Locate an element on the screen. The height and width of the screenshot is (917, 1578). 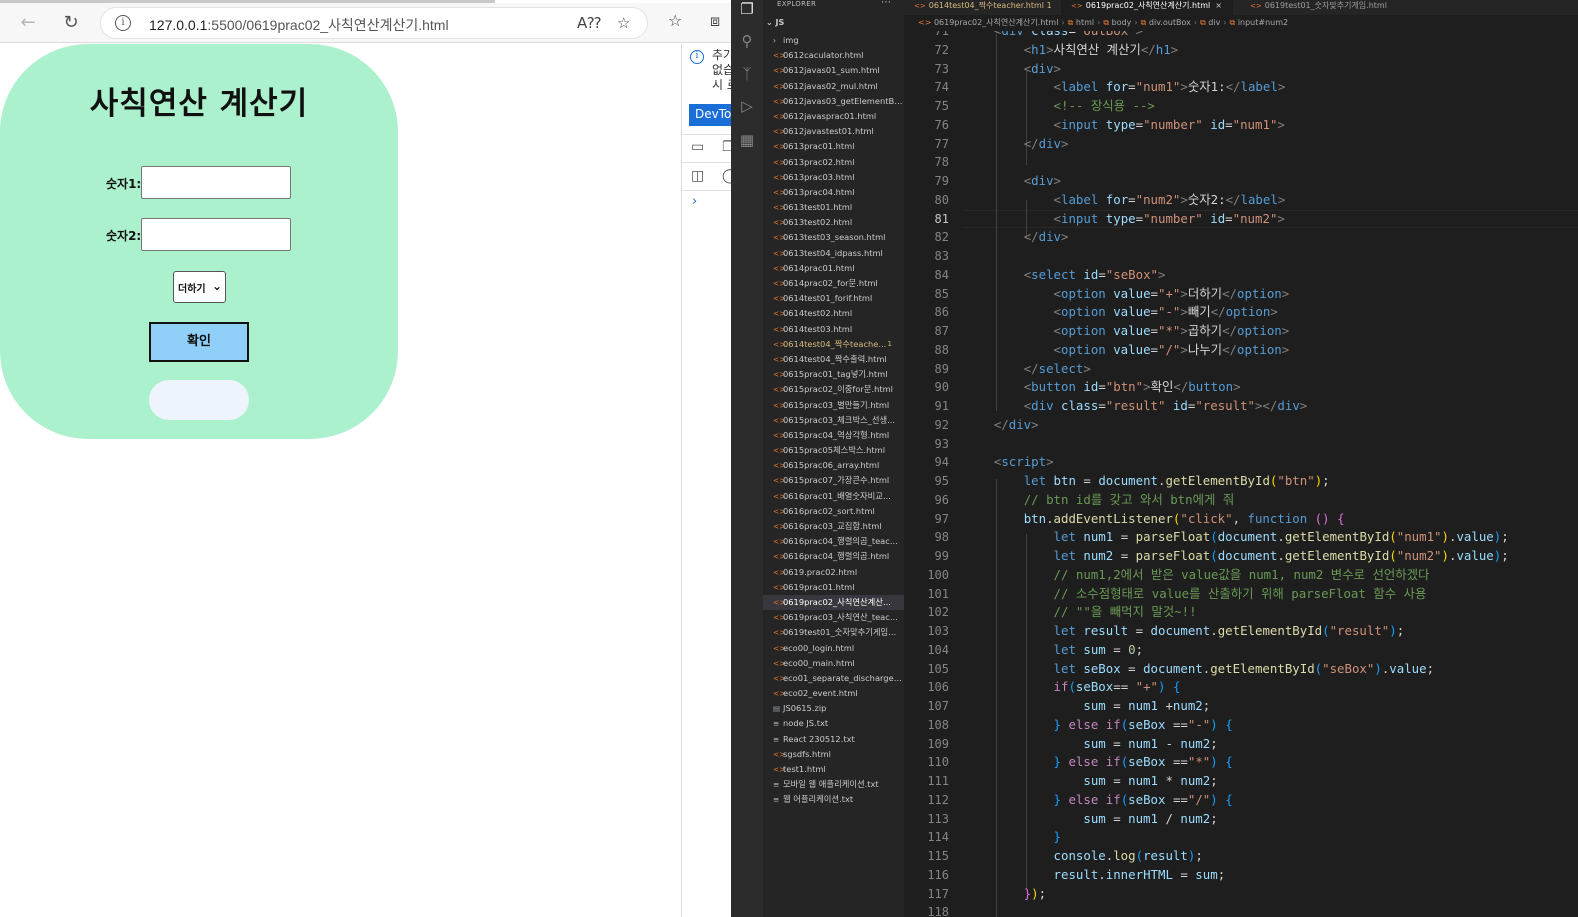
file-item: <>test1.html is located at coordinates (833, 769).